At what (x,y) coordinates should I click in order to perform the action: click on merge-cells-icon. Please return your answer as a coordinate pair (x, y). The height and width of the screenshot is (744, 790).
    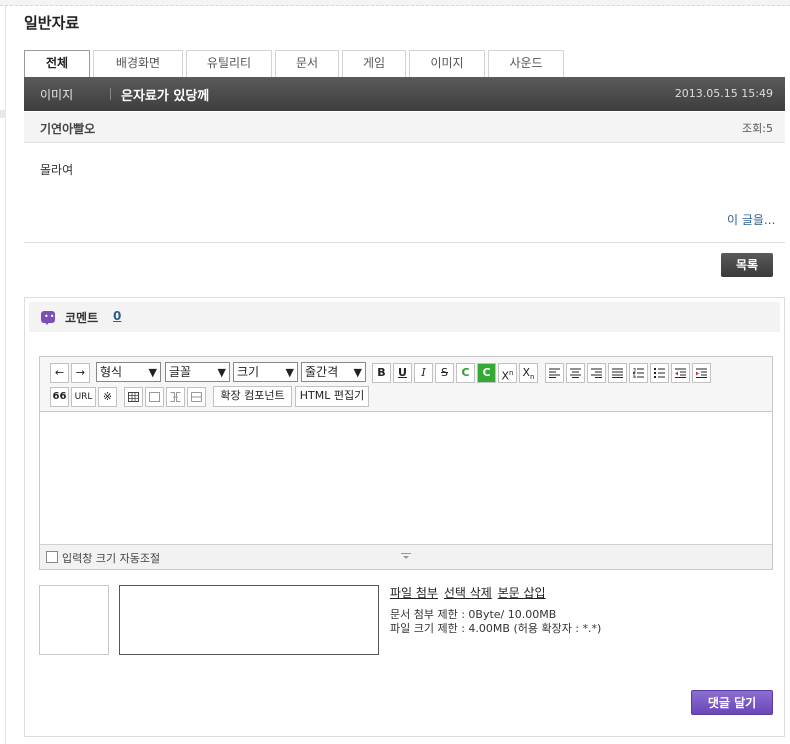
    Looking at the image, I should click on (175, 397).